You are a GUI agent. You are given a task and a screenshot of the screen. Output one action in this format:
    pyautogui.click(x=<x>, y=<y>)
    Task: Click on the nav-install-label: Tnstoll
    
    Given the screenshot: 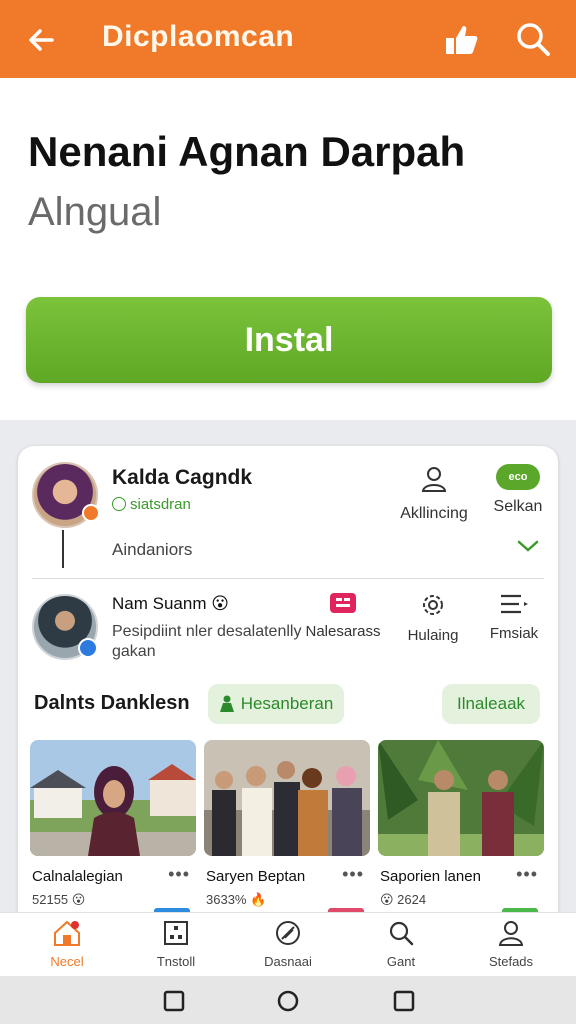 What is the action you would take?
    pyautogui.click(x=176, y=961)
    